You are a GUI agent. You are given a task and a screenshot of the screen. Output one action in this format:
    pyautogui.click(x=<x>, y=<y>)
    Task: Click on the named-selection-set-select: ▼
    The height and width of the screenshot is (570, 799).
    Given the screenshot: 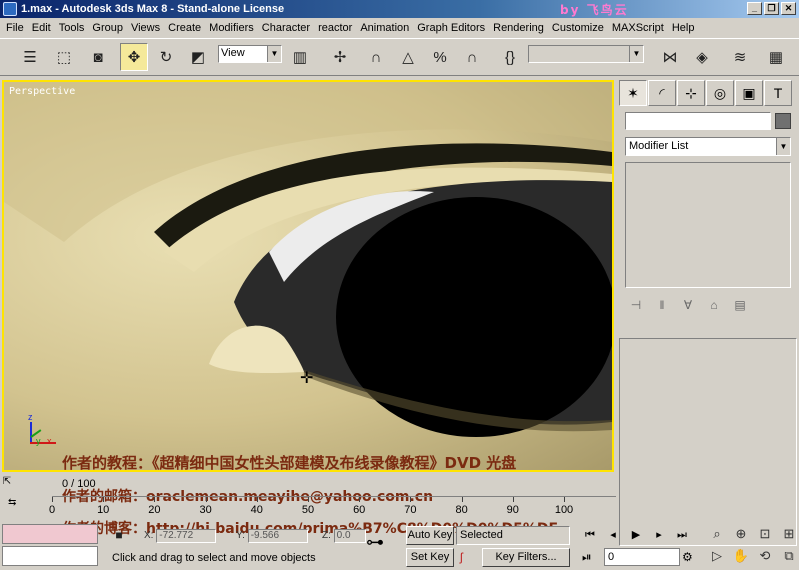 What is the action you would take?
    pyautogui.click(x=586, y=54)
    